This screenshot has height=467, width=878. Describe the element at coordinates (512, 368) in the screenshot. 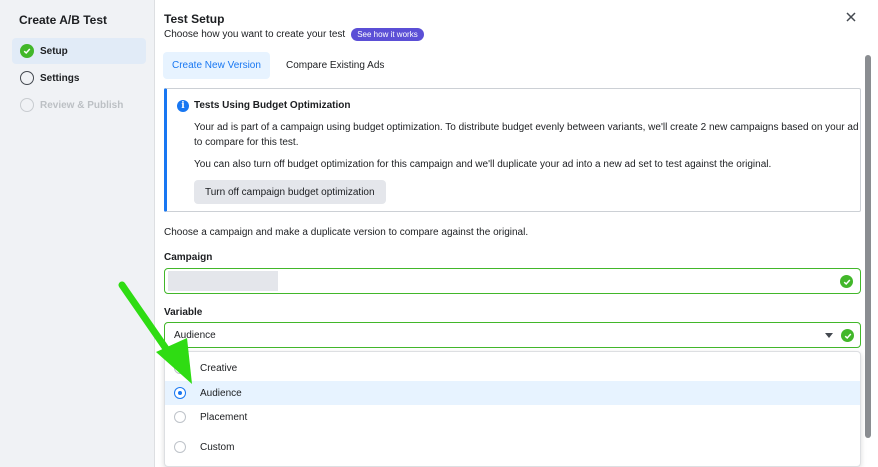

I see `option-creative: Creative` at that location.